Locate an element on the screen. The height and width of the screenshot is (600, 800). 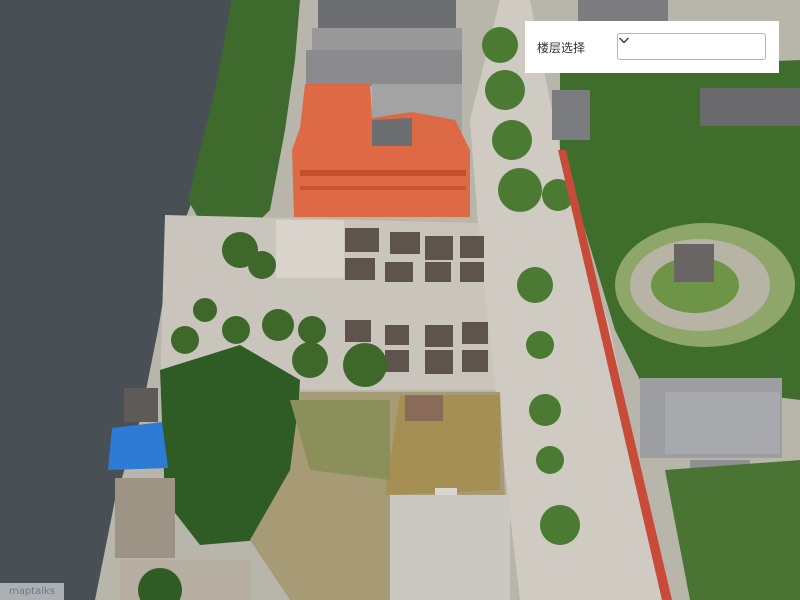
map-attribution: maptalks is located at coordinates (32, 591).